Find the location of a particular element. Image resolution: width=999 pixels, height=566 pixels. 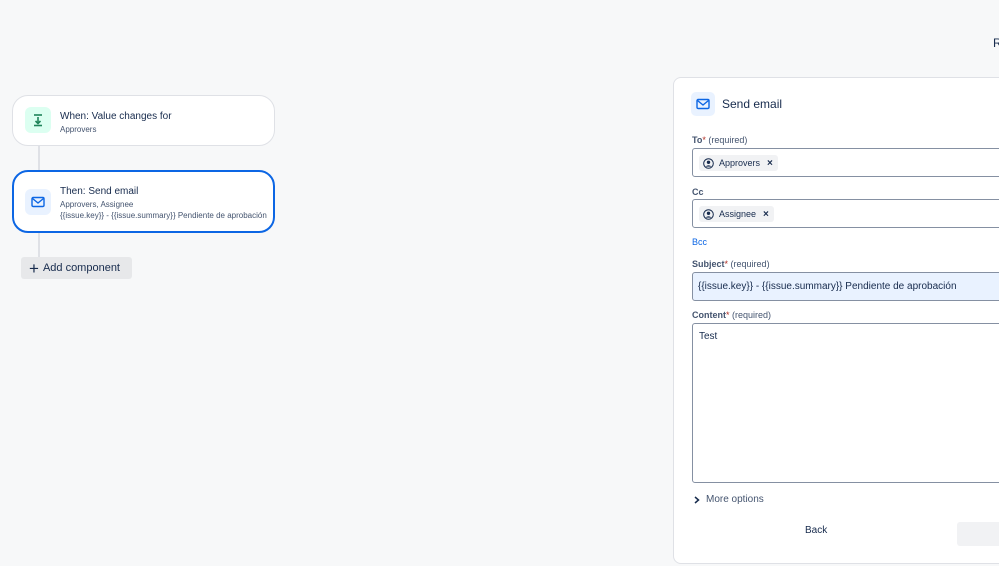

subject-label: Subject* (required) is located at coordinates (731, 264).